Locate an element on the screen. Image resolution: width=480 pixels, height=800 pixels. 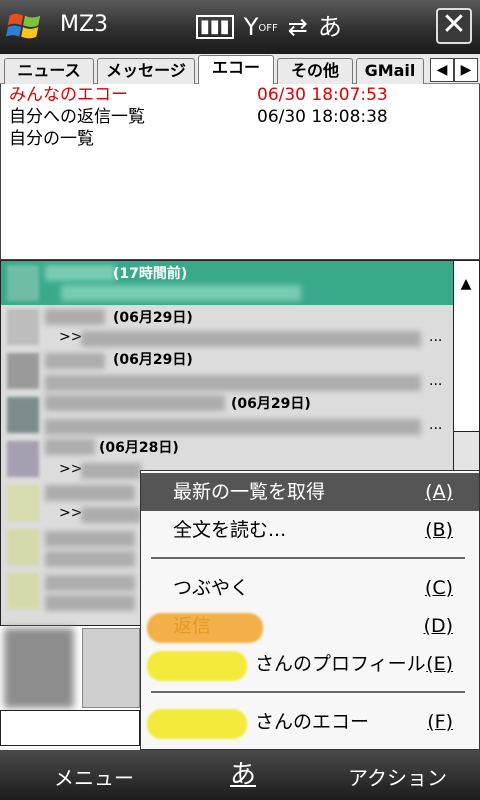
category-label: 自分の一覧 is located at coordinates (51, 139).